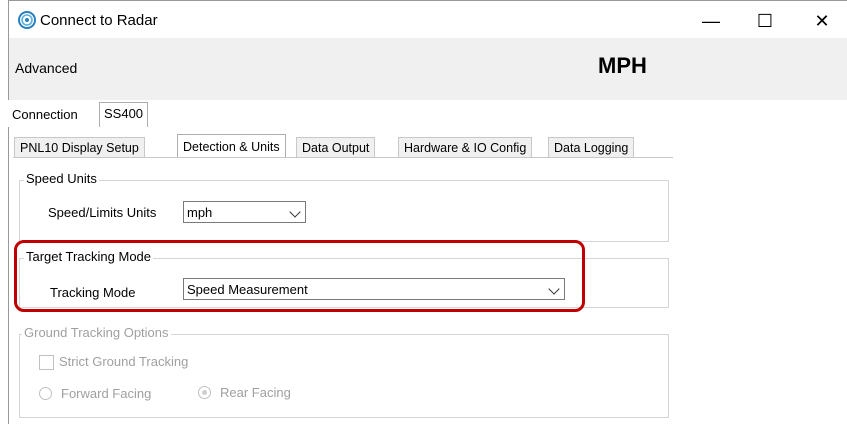 This screenshot has height=425, width=847. I want to click on tab-connection: Connection, so click(45, 115).